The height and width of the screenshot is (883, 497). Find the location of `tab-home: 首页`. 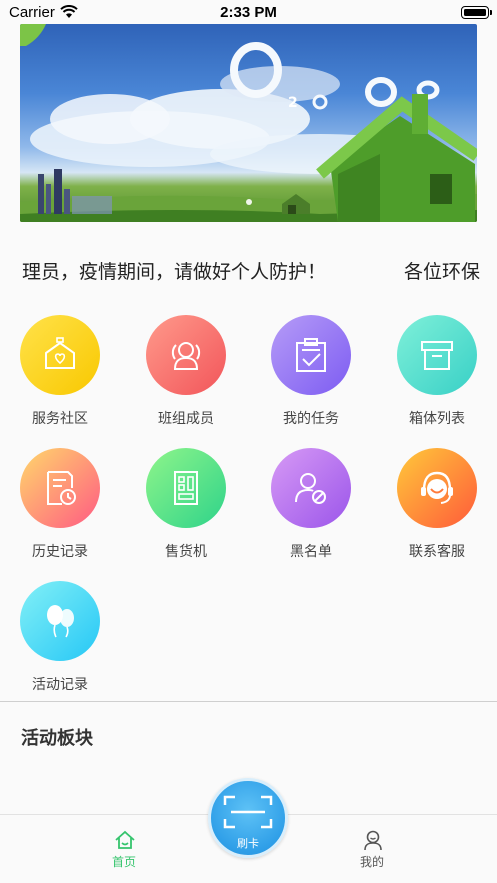

tab-home: 首页 is located at coordinates (124, 845).